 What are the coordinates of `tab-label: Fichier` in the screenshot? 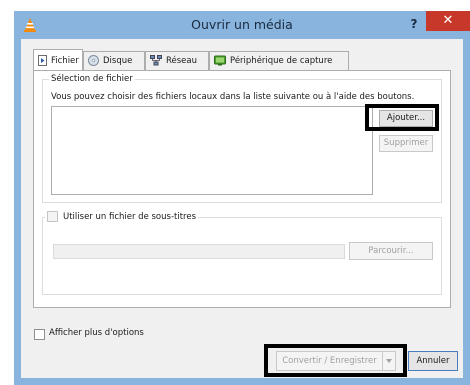 It's located at (65, 61).